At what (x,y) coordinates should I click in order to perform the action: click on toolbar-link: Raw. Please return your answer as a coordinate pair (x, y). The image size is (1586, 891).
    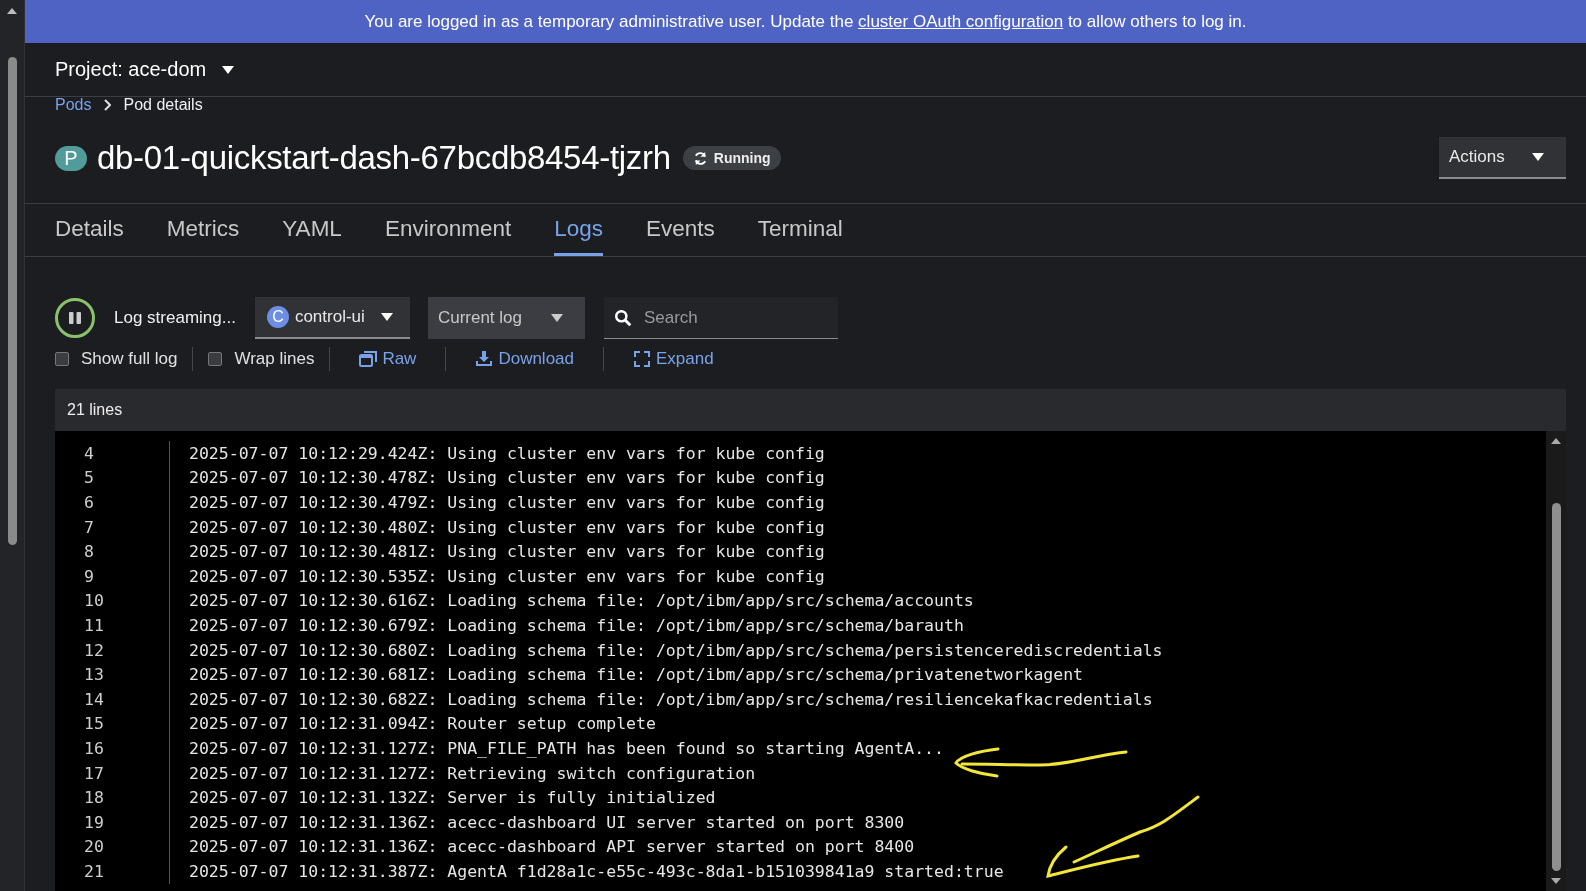
    Looking at the image, I should click on (388, 359).